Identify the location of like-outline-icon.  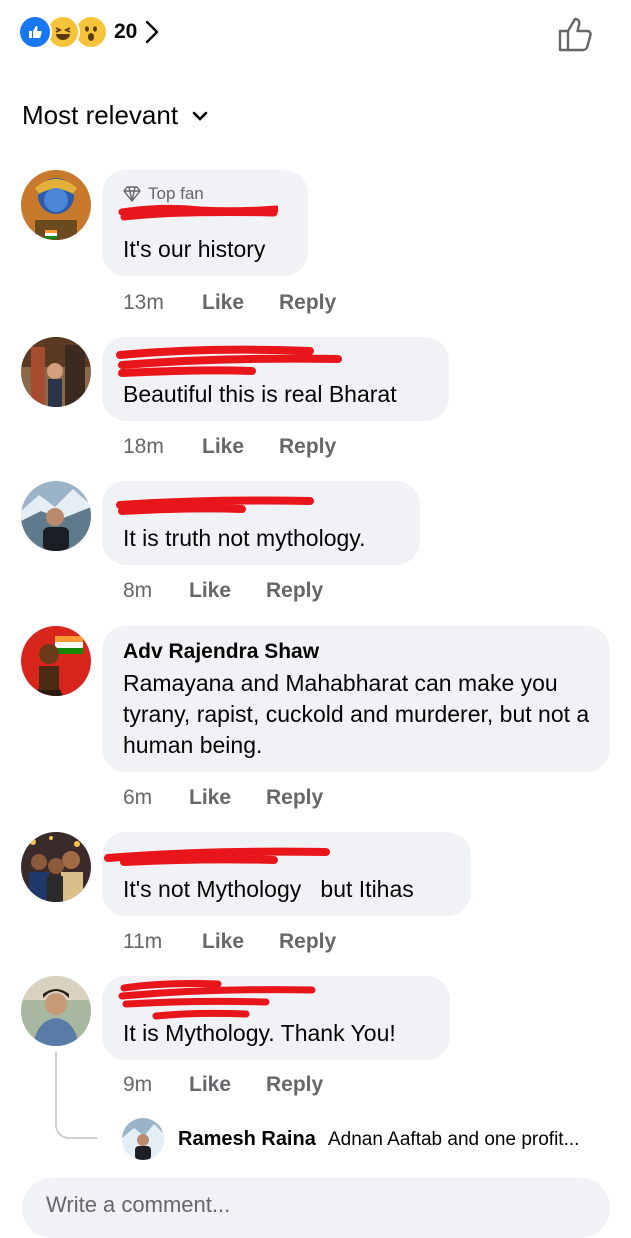
(576, 34).